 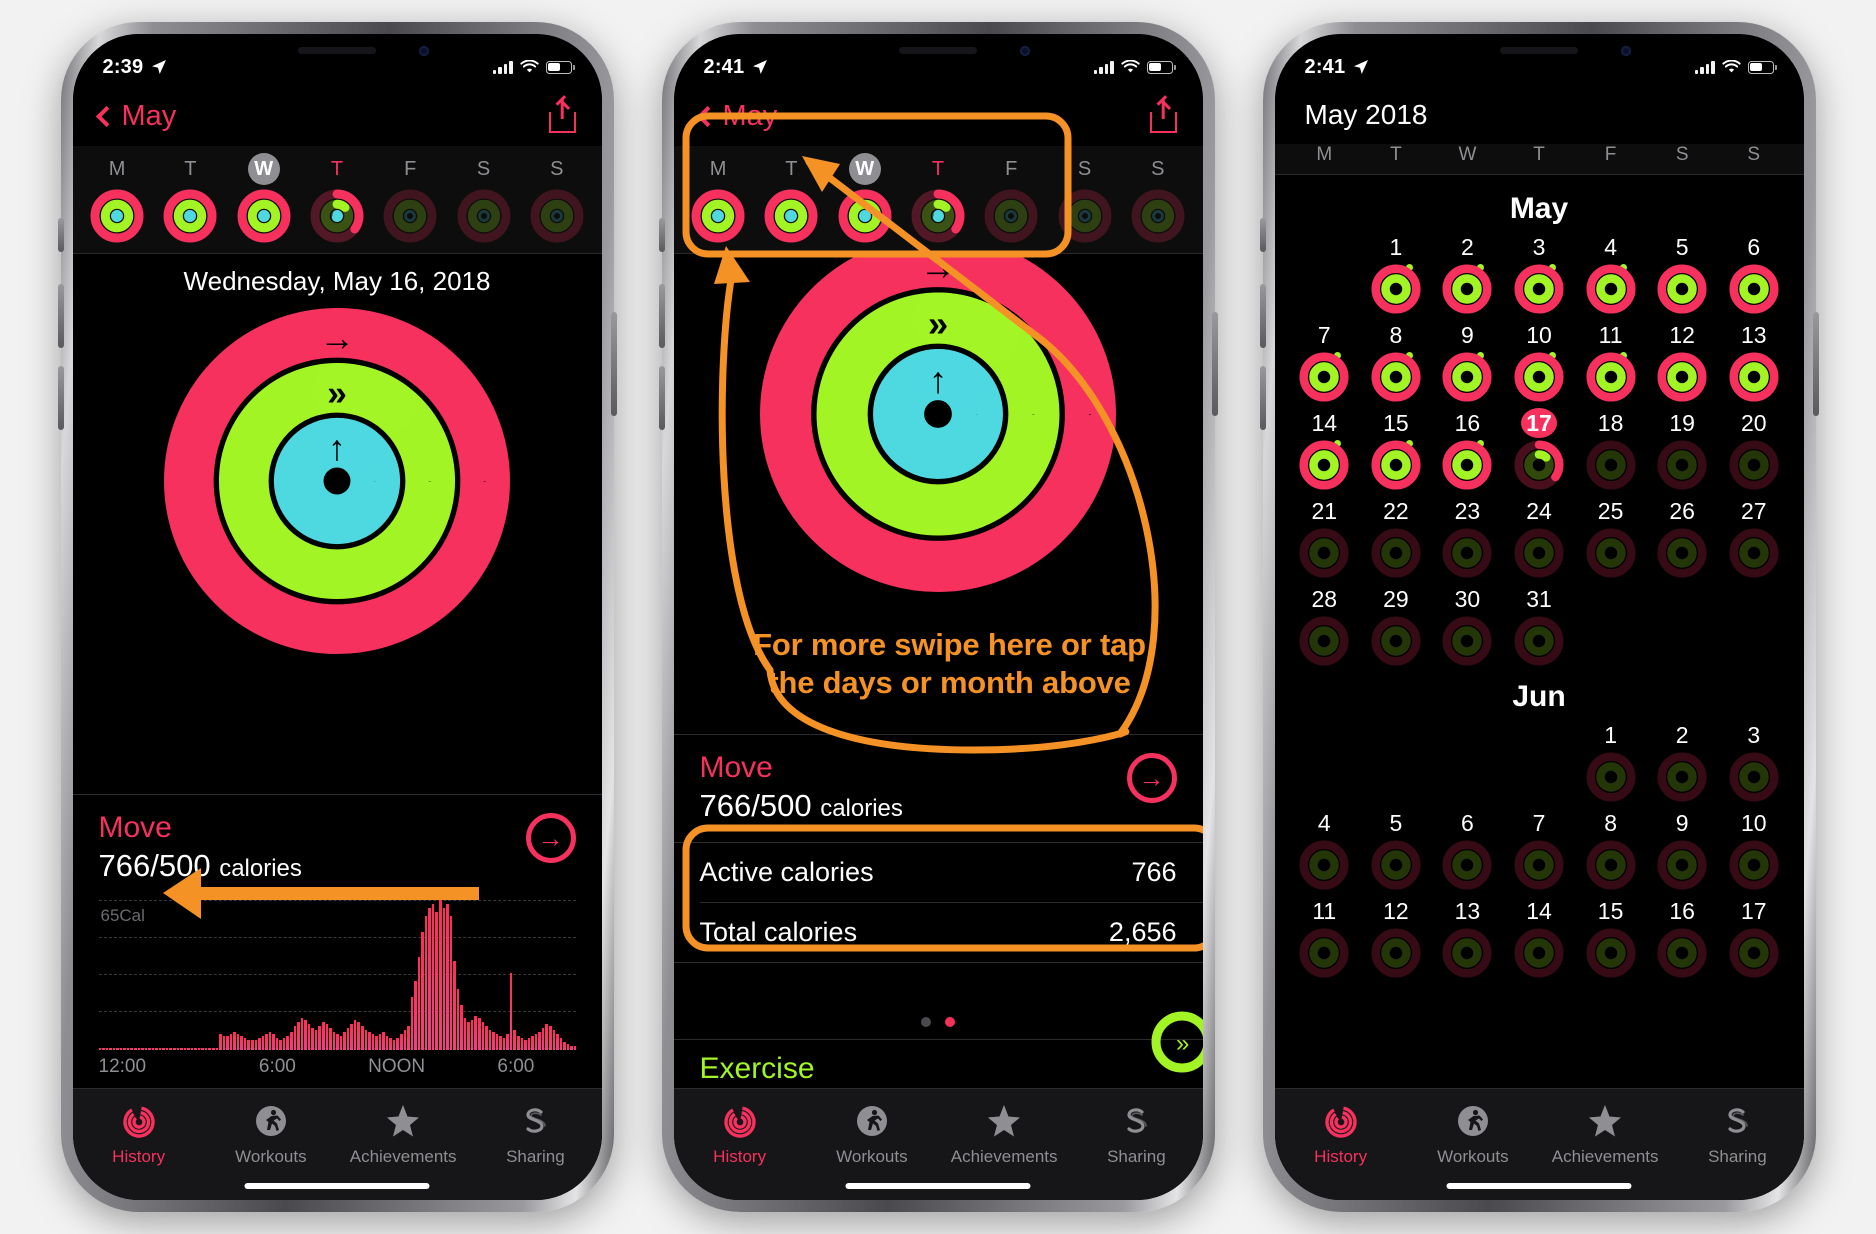 I want to click on calendar-day-21: 21, so click(x=1325, y=540).